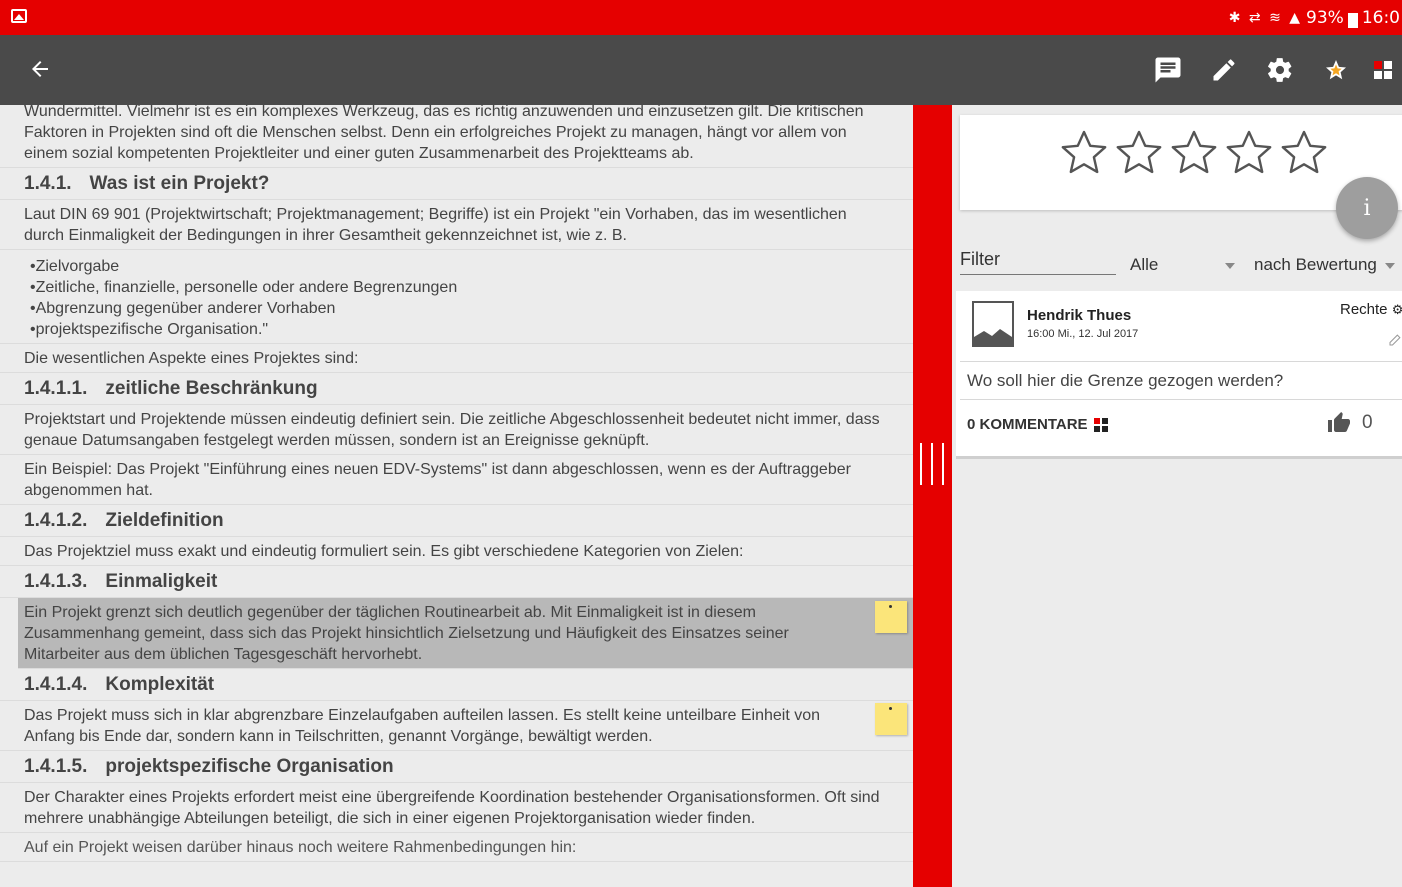 This screenshot has width=1402, height=887. What do you see at coordinates (701, 17) in the screenshot?
I see `status-bar: ✱ ⇄ ≋ ▲ 93% 16:0` at bounding box center [701, 17].